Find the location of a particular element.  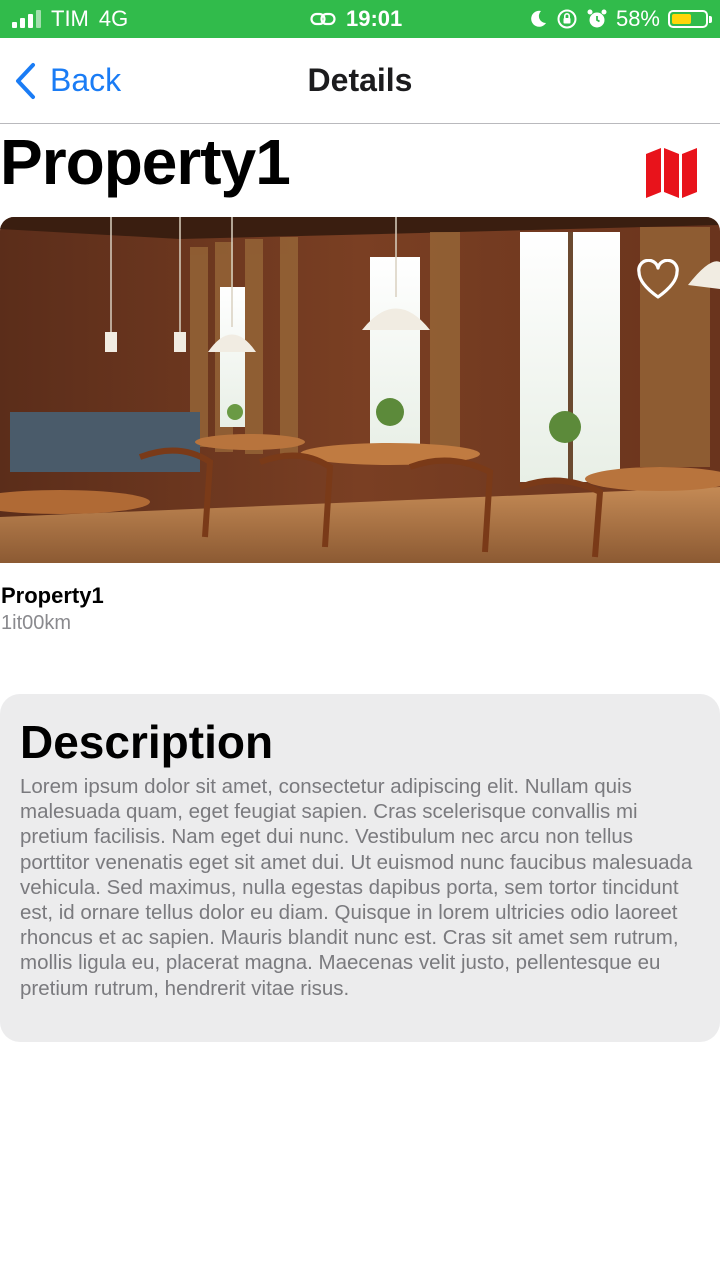

rotation-lock-icon is located at coordinates (567, 19).